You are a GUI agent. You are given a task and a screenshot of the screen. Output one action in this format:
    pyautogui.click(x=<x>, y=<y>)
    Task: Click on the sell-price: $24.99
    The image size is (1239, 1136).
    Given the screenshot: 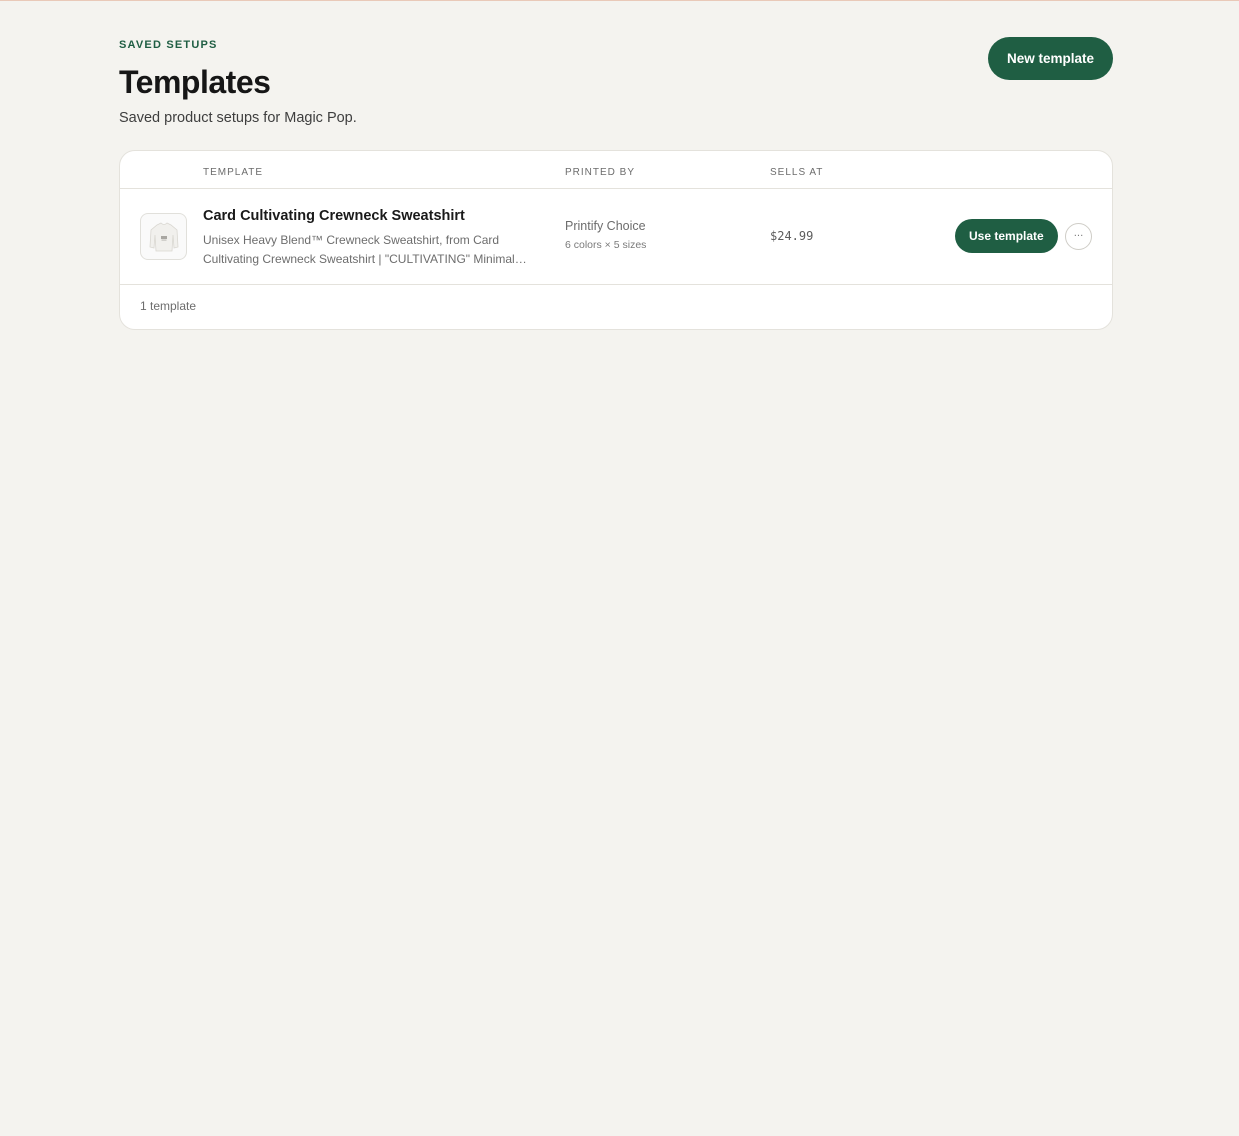 What is the action you would take?
    pyautogui.click(x=792, y=236)
    